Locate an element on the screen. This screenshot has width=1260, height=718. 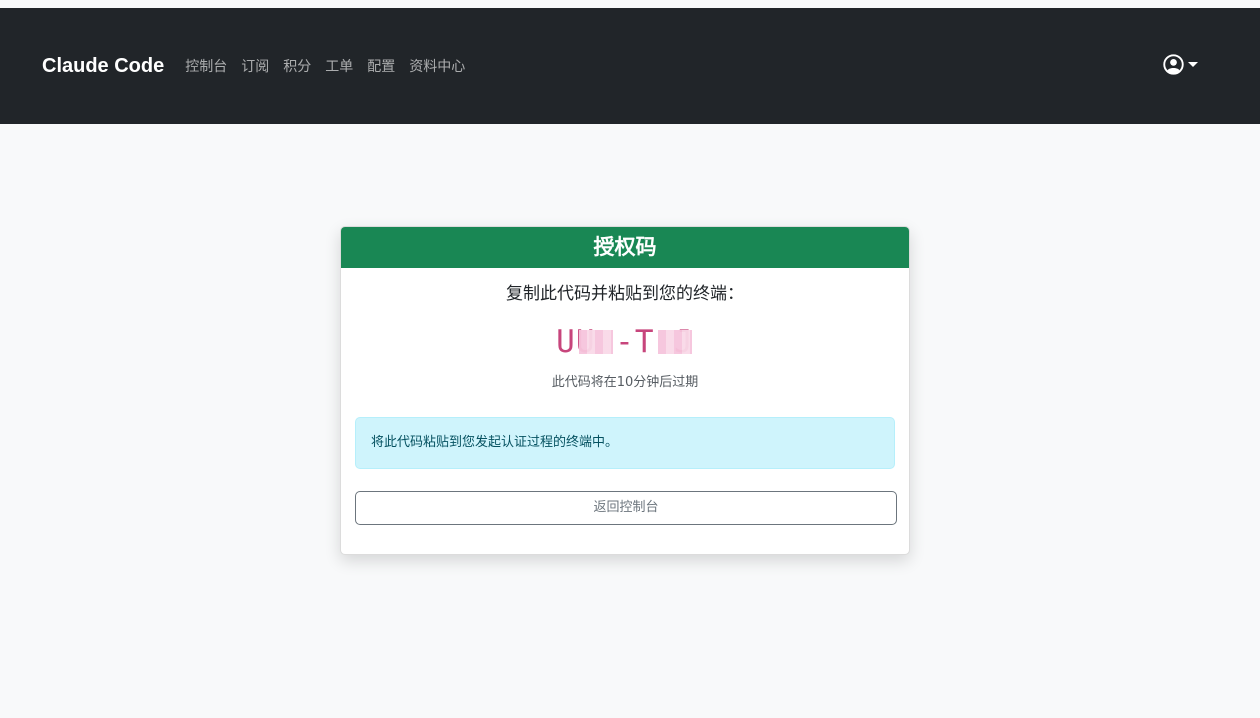
nav-link-tickets: 工单 is located at coordinates (339, 66).